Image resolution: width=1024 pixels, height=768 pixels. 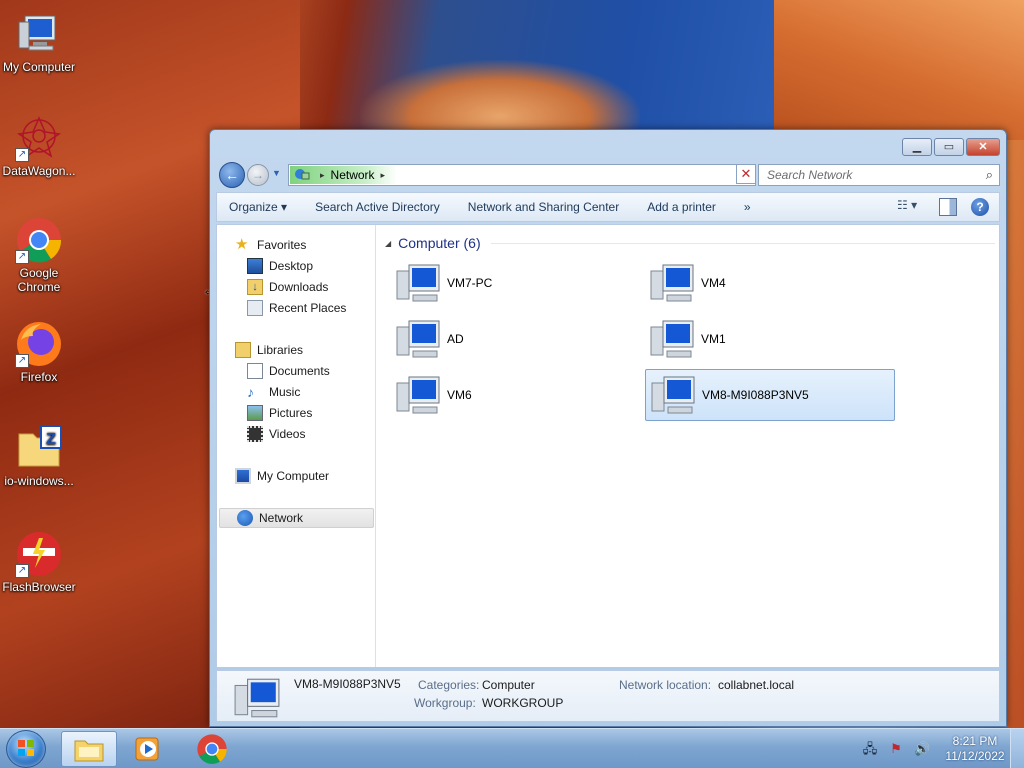 I want to click on address-crumb: ▸ Network ▸, so click(x=344, y=175).